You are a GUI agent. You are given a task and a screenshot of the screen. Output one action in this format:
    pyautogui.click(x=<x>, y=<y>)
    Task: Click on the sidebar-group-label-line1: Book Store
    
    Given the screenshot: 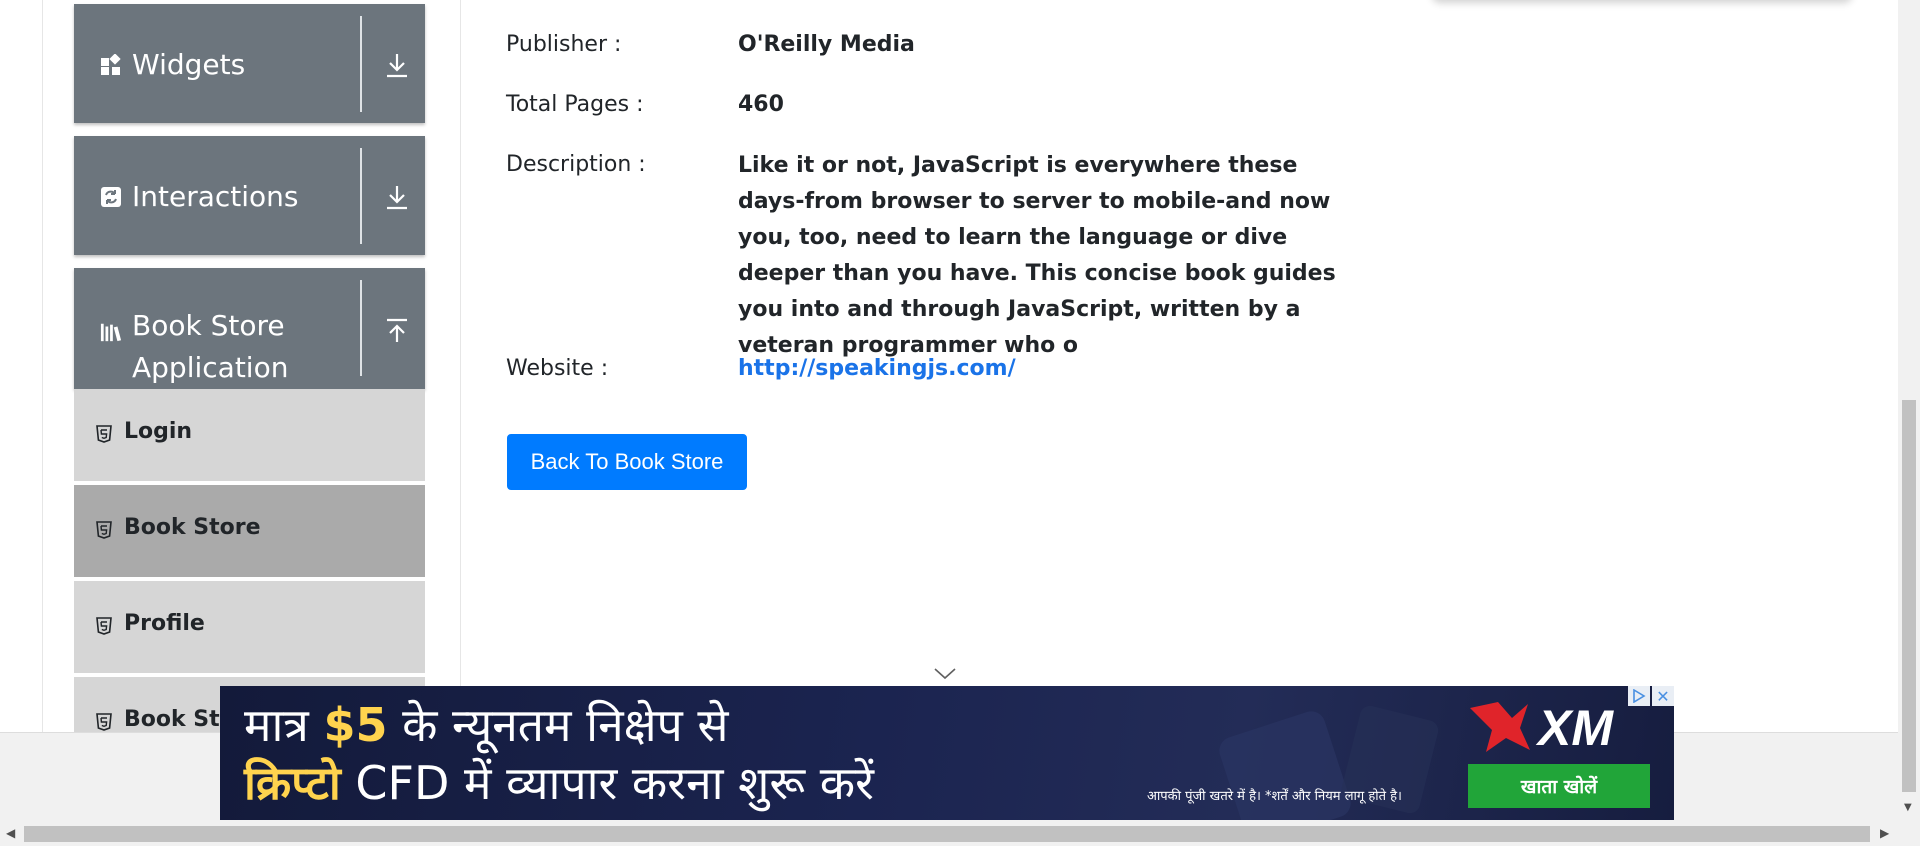 What is the action you would take?
    pyautogui.click(x=208, y=325)
    